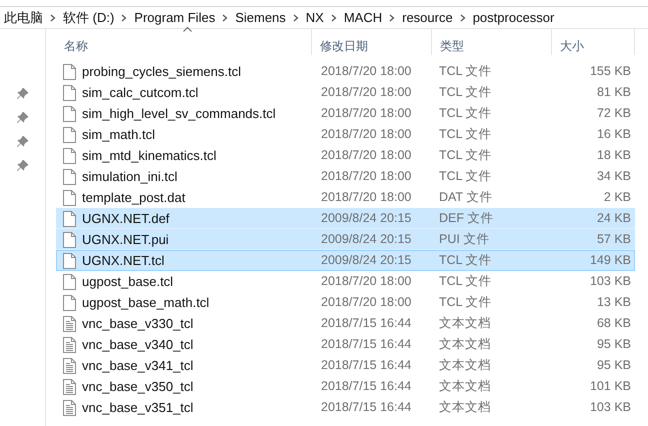 This screenshot has height=426, width=648. I want to click on file-size: 101 KB, so click(610, 387).